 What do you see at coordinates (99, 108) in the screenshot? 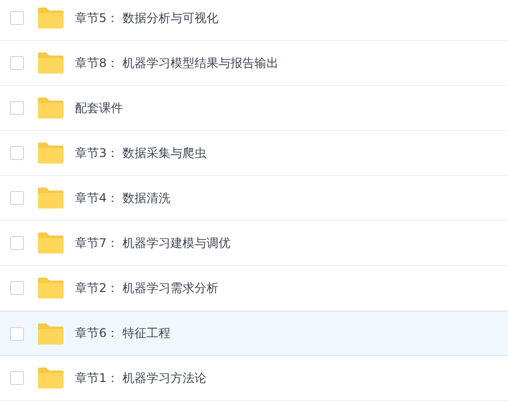
I see `folder-name: 配套课件` at bounding box center [99, 108].